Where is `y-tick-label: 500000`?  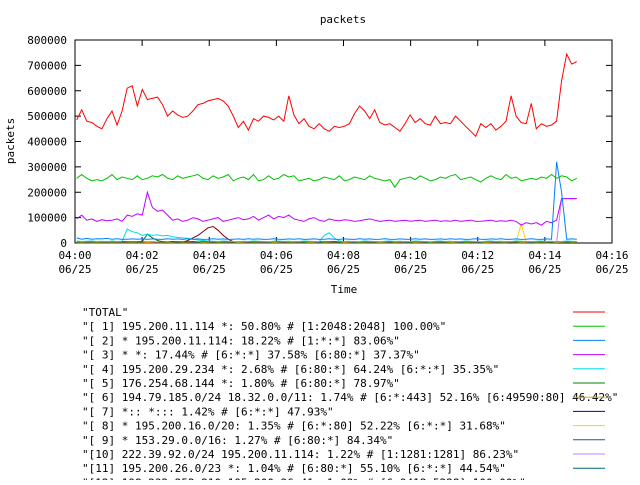
y-tick-label: 500000 is located at coordinates (47, 116).